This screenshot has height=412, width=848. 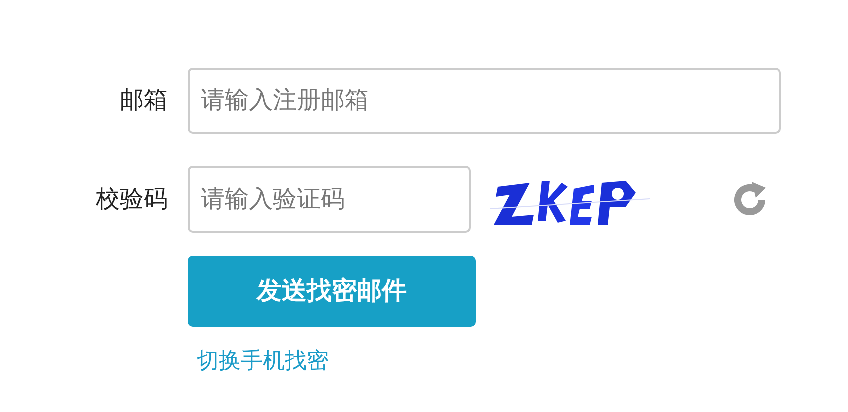 I want to click on switch-phone-link: 切换手机找密, so click(x=263, y=360).